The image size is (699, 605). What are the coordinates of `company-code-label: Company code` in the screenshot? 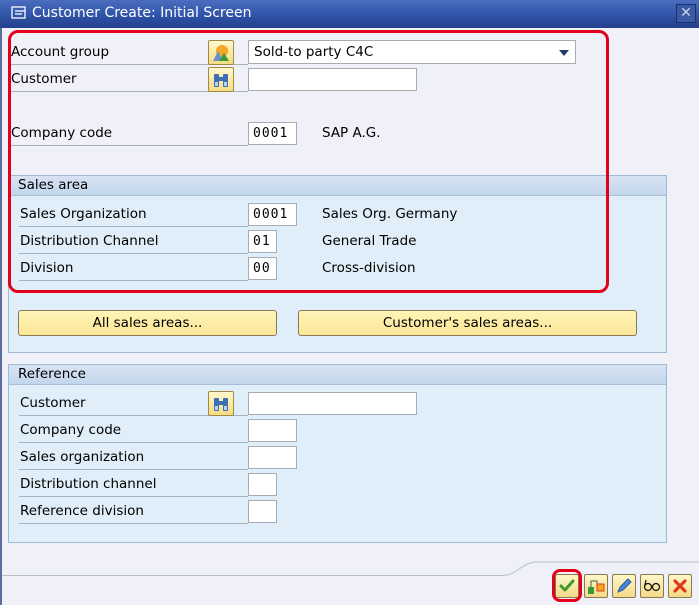 It's located at (62, 133).